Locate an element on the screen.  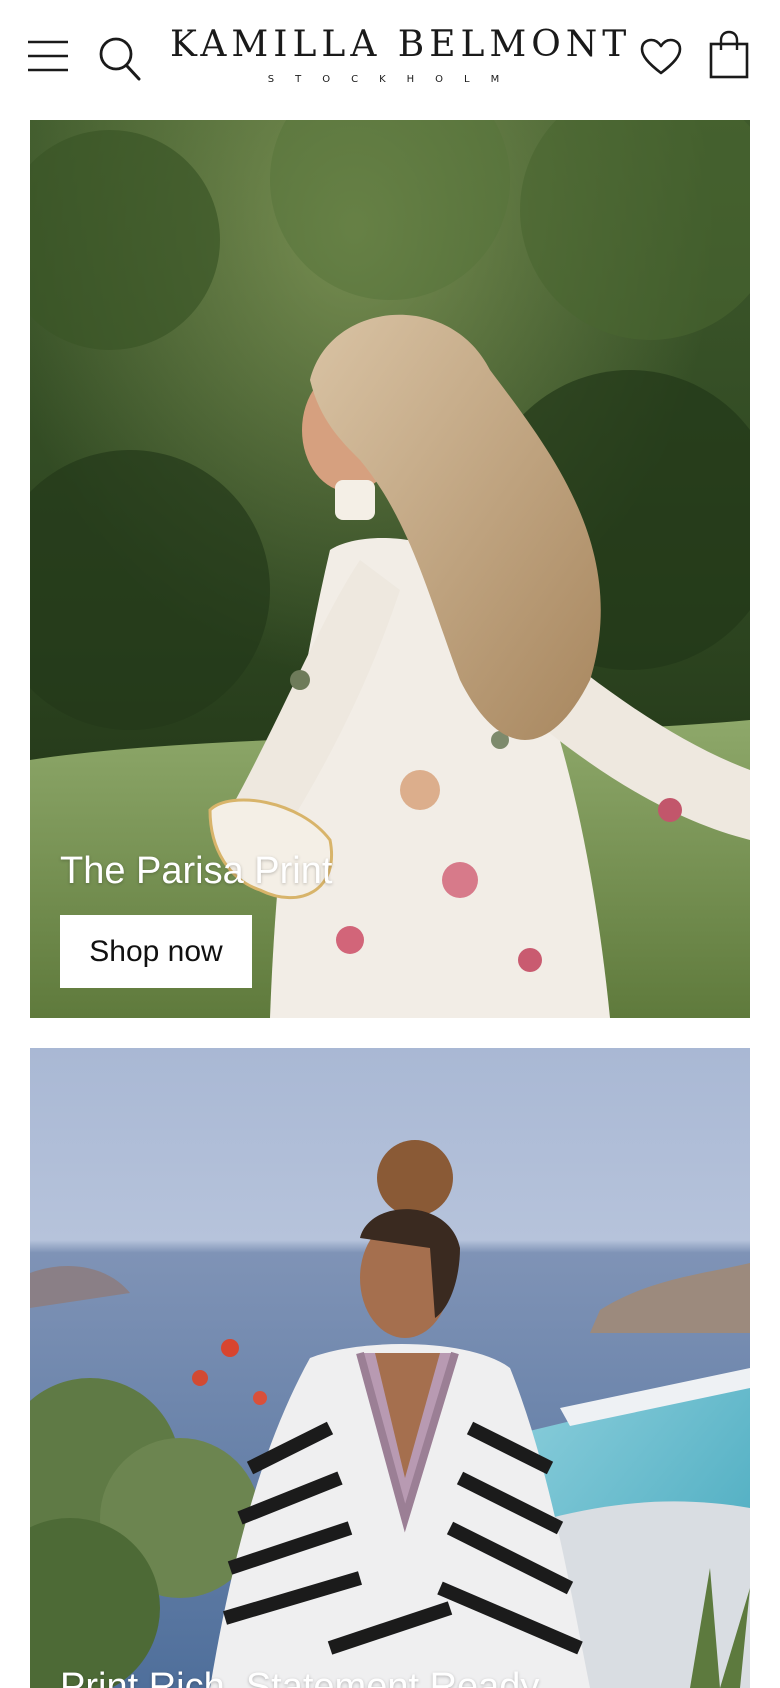
shopping-bag-icon is located at coordinates (729, 54).